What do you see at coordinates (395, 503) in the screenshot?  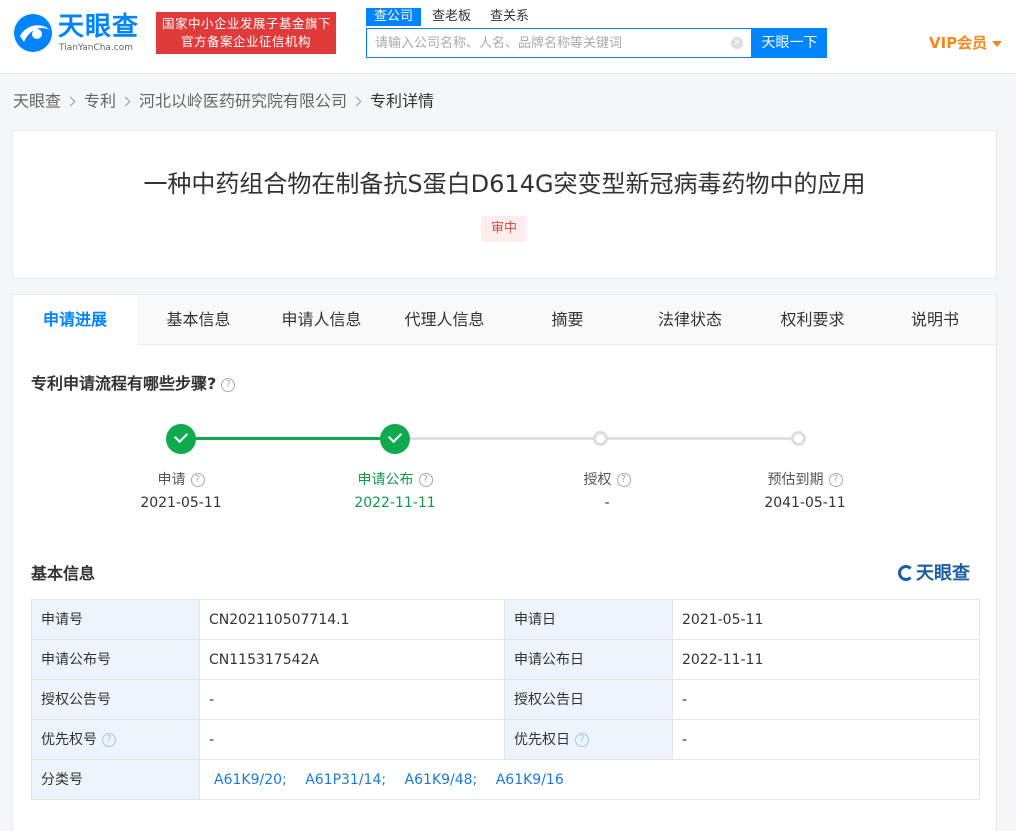 I see `step-date-publish: 2022-11-11` at bounding box center [395, 503].